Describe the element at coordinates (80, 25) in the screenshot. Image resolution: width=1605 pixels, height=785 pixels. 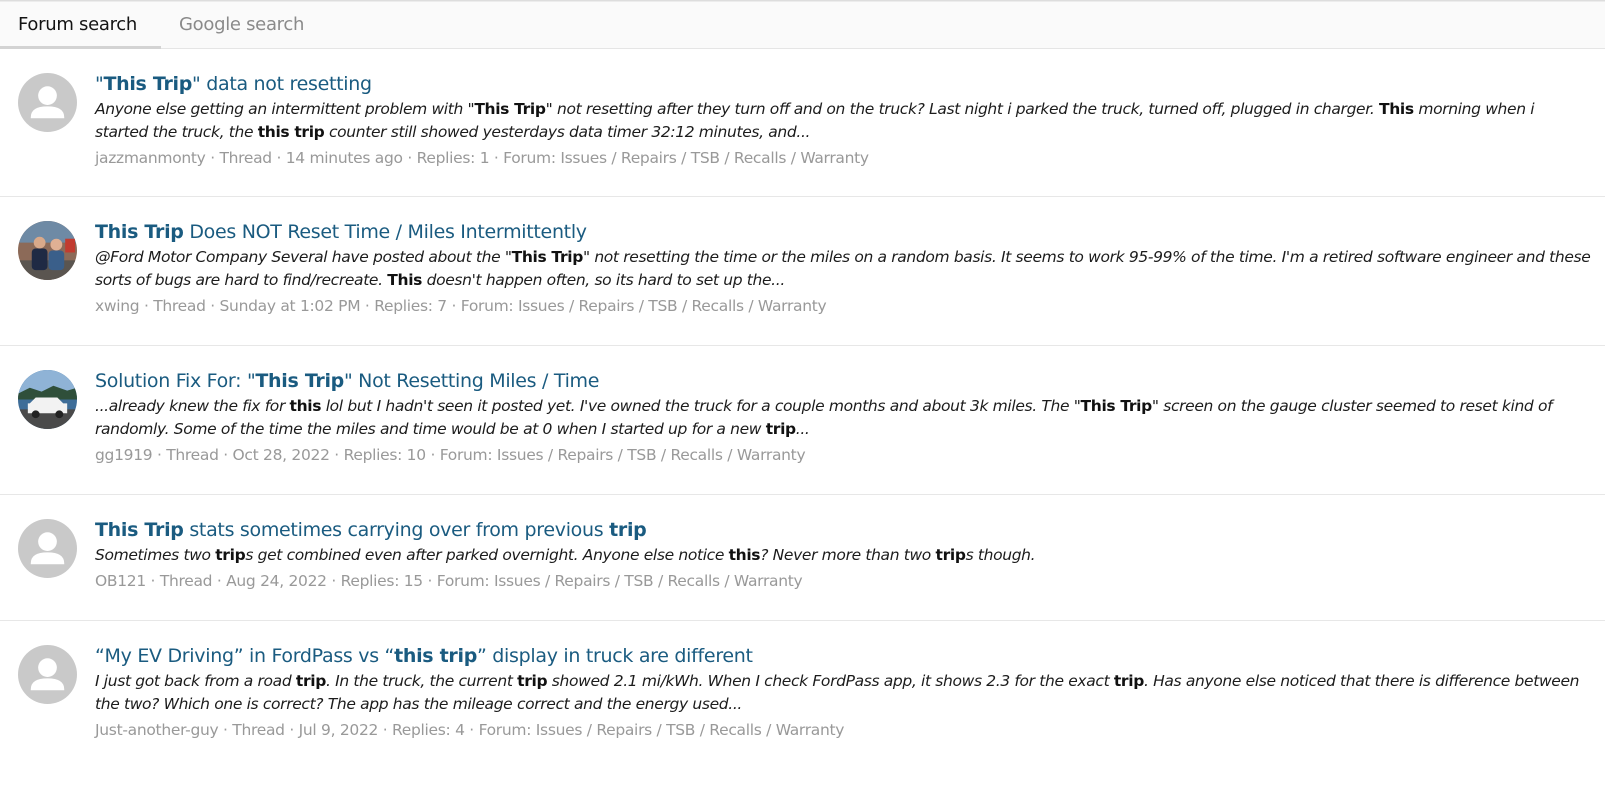
I see `tab-forum-search: Forum search` at that location.